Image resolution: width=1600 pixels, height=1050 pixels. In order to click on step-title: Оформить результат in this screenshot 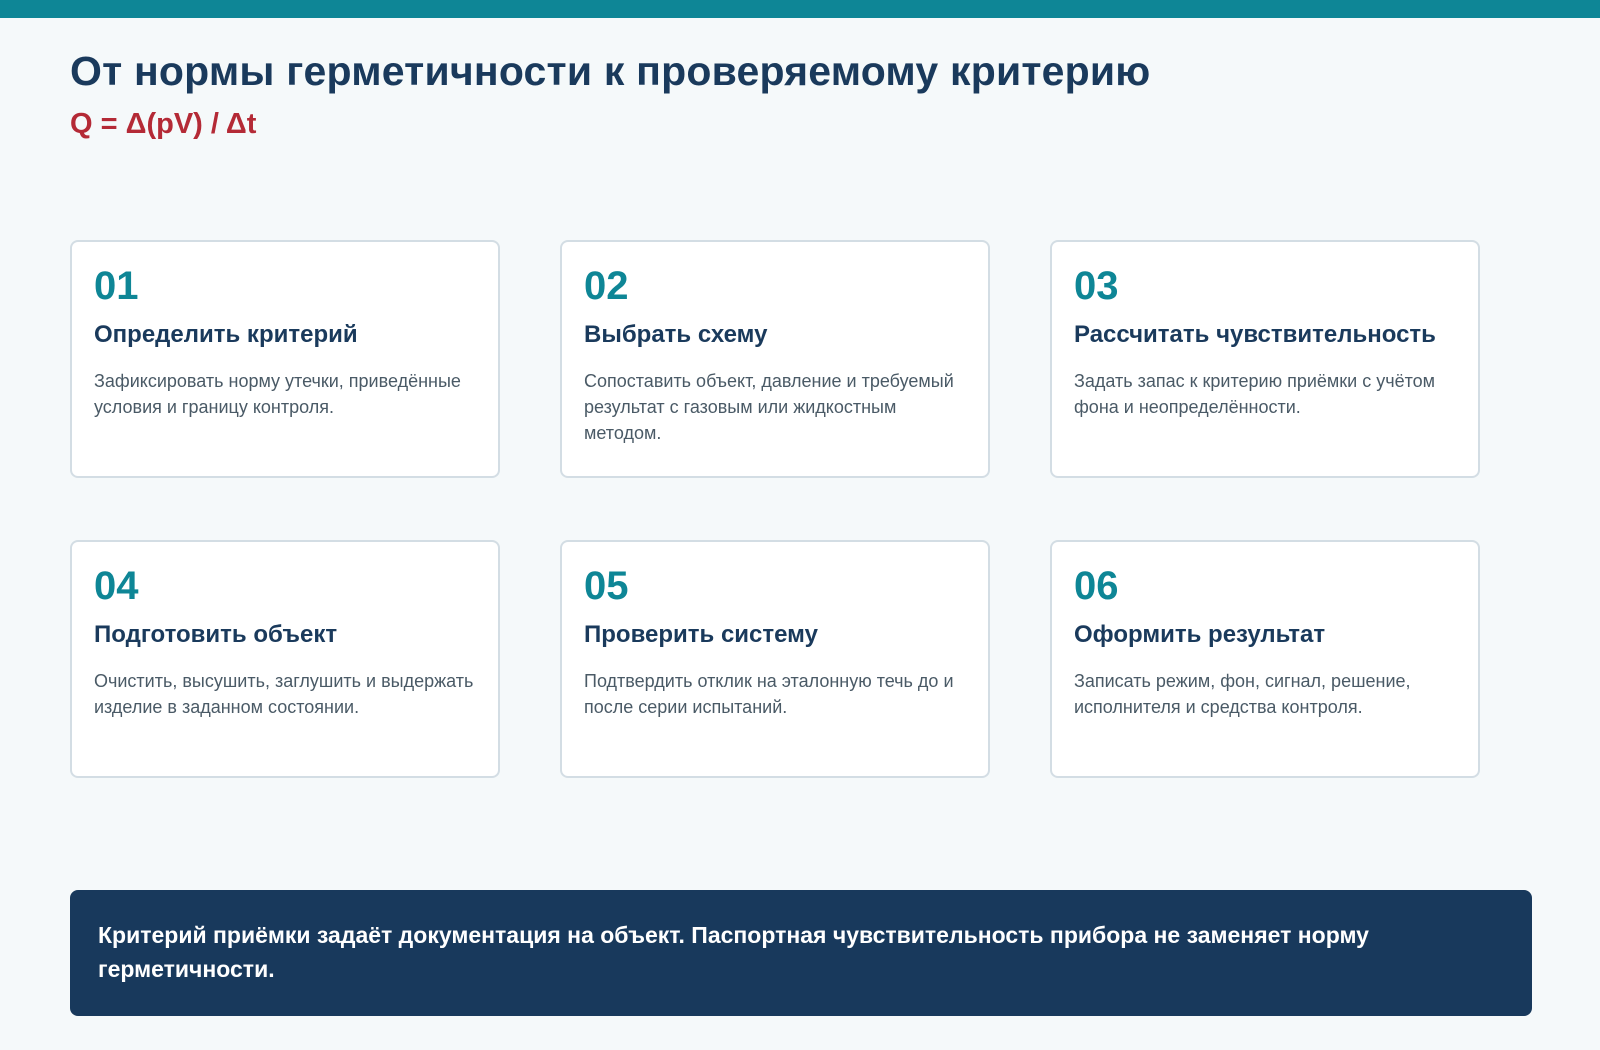, I will do `click(1200, 634)`.